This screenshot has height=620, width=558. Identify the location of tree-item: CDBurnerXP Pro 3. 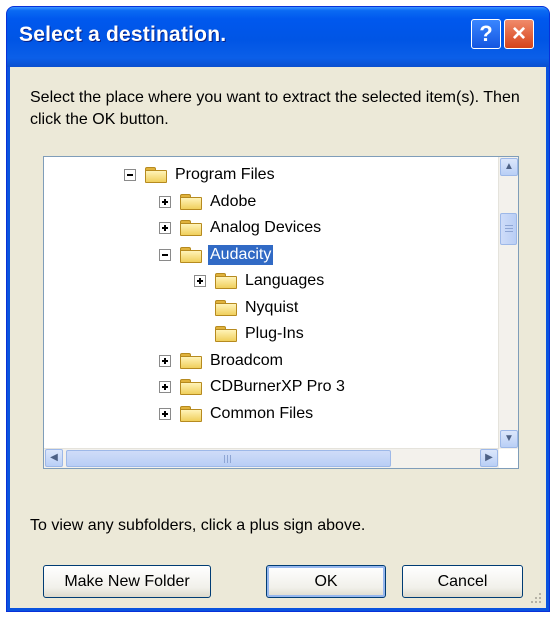
(253, 387).